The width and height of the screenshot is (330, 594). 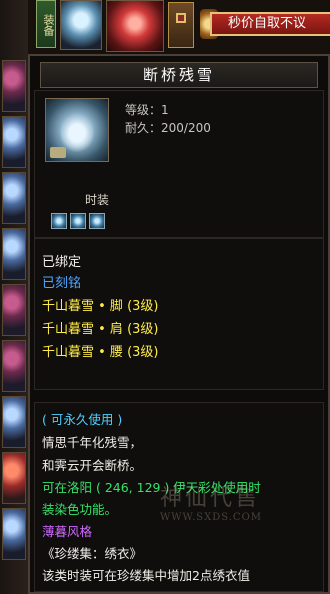 What do you see at coordinates (46, 24) in the screenshot?
I see `equip-tab: 装备` at bounding box center [46, 24].